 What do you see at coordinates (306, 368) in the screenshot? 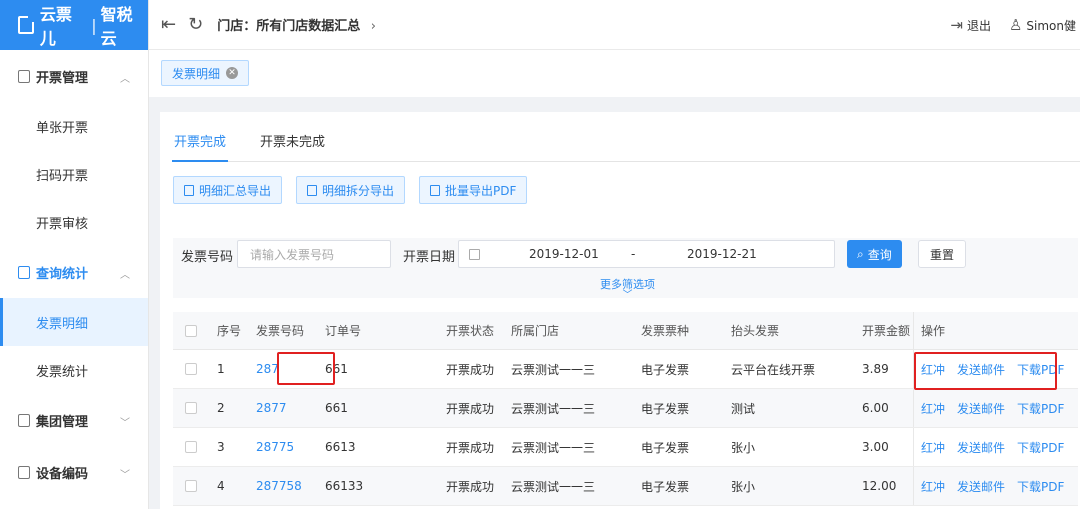
I see `highlight-status-box` at bounding box center [306, 368].